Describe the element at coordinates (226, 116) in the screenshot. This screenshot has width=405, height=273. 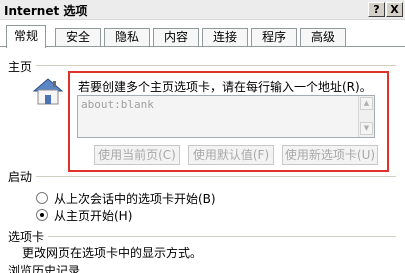
I see `home-address-textarea: about:blank ▲ ▼` at that location.